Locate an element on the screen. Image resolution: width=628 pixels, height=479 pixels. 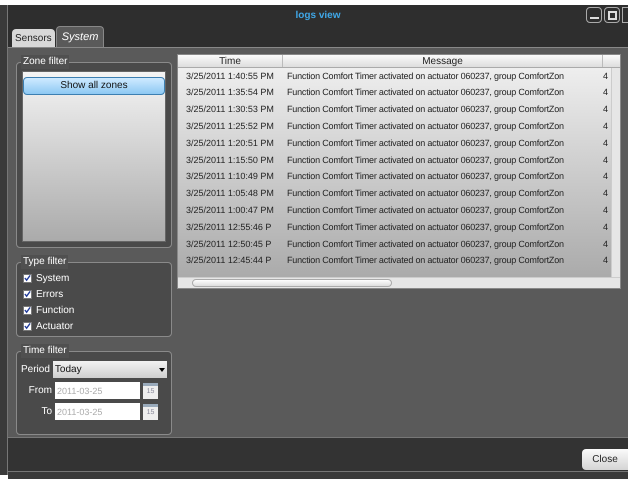
tab: System is located at coordinates (80, 36).